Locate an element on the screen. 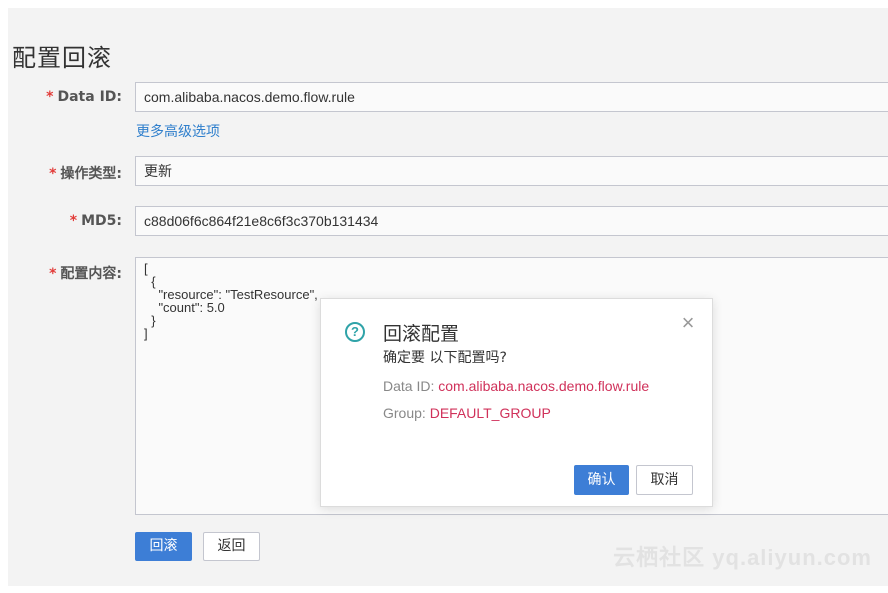 This screenshot has width=888, height=593. data-id-field: com.alibaba.nacos.demo.flow.rule is located at coordinates (511, 97).